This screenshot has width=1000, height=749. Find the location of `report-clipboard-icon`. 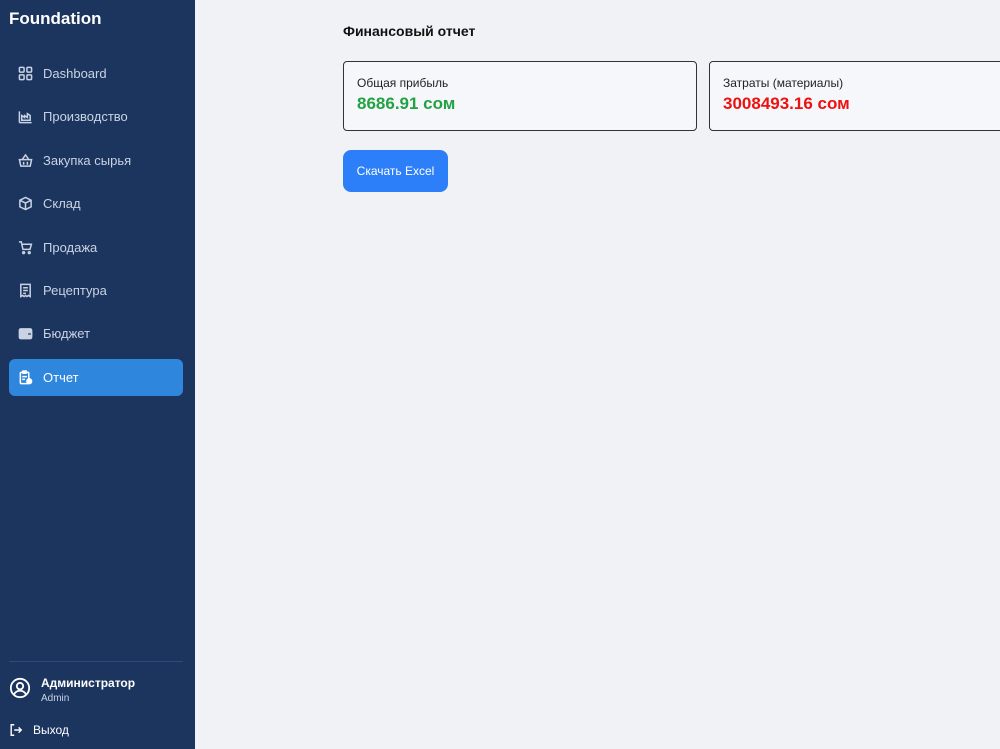

report-clipboard-icon is located at coordinates (25, 377).